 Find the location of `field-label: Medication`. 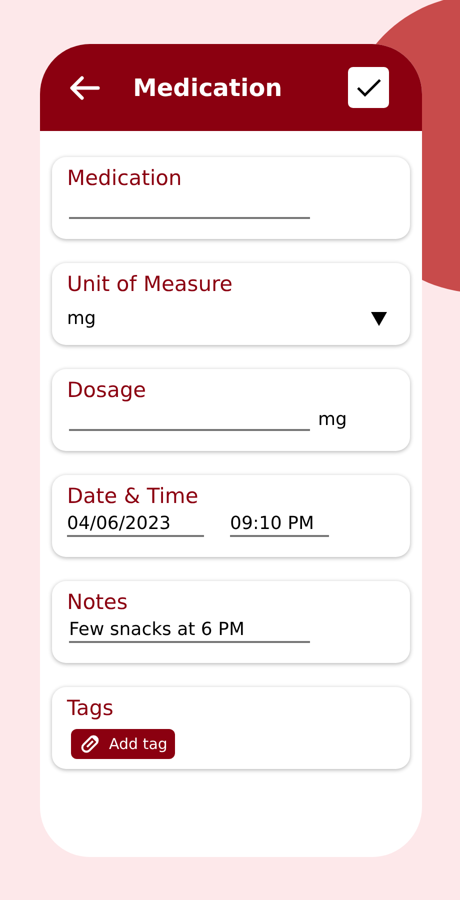

field-label: Medication is located at coordinates (125, 178).